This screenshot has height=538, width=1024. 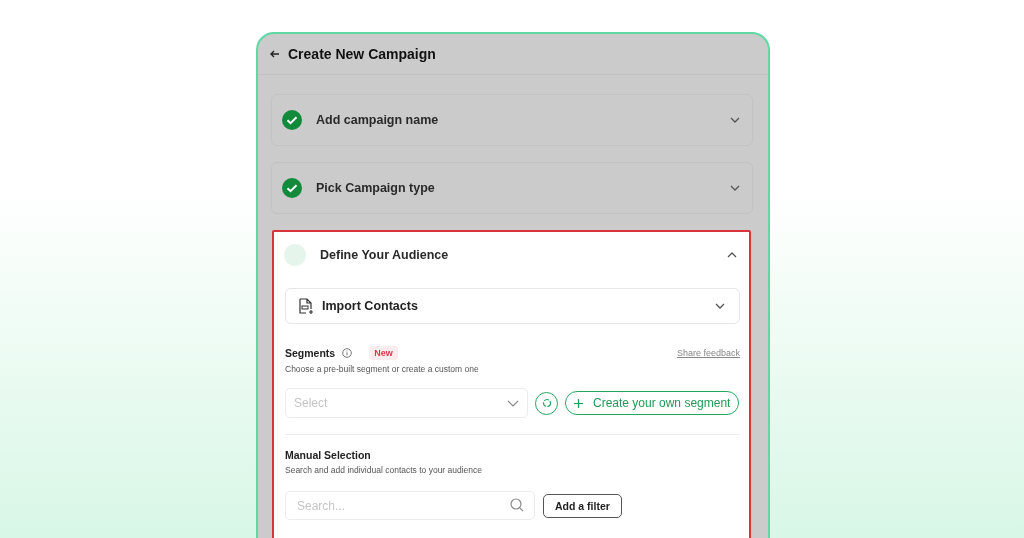 I want to click on section-description: Search and add individual contacts to your audience, so click(x=384, y=470).